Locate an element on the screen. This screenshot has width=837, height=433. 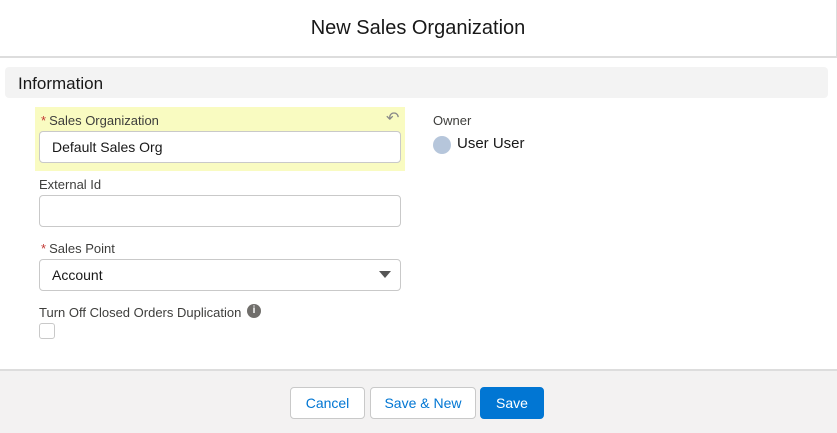
external-id-label: External Id is located at coordinates (70, 184).